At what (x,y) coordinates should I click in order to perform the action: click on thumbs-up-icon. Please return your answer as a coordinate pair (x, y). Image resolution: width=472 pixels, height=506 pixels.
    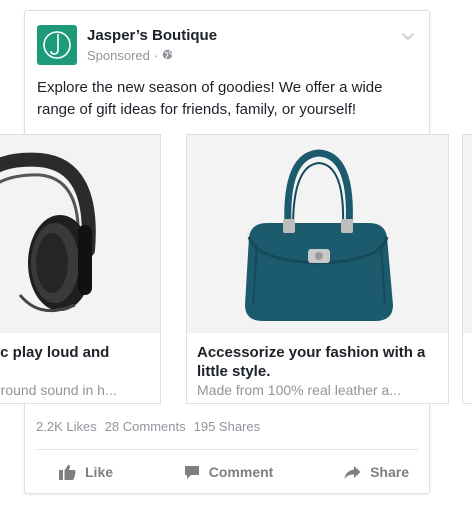
    Looking at the image, I should click on (67, 472).